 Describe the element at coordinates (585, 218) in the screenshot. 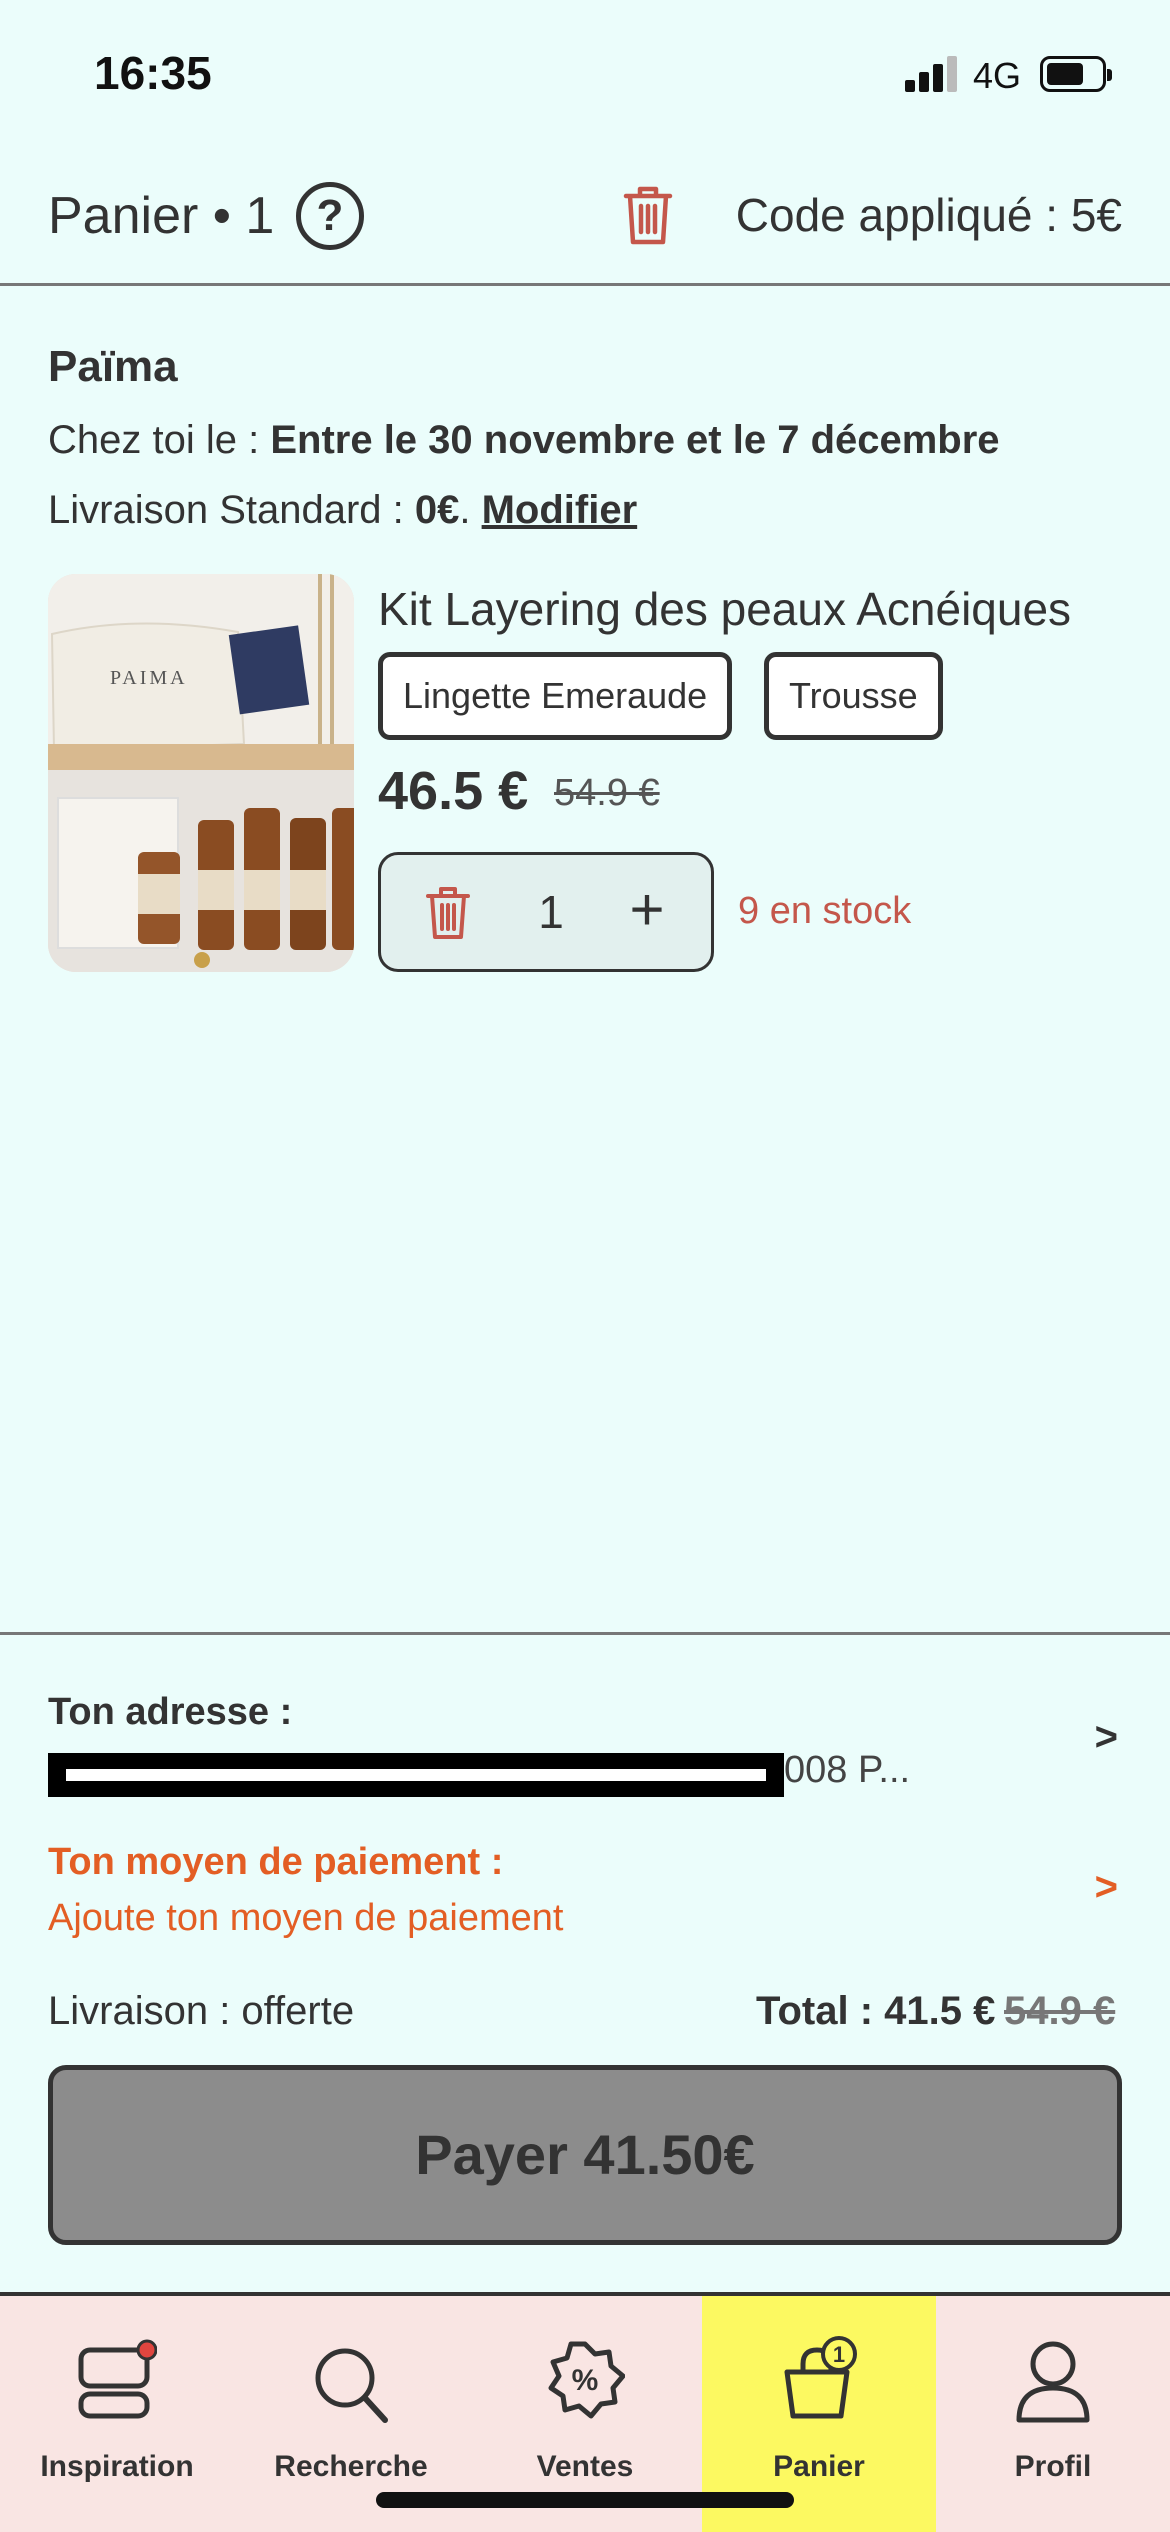

I see `cart-header: Panier • 1 ? Code appliqué : 5€` at that location.